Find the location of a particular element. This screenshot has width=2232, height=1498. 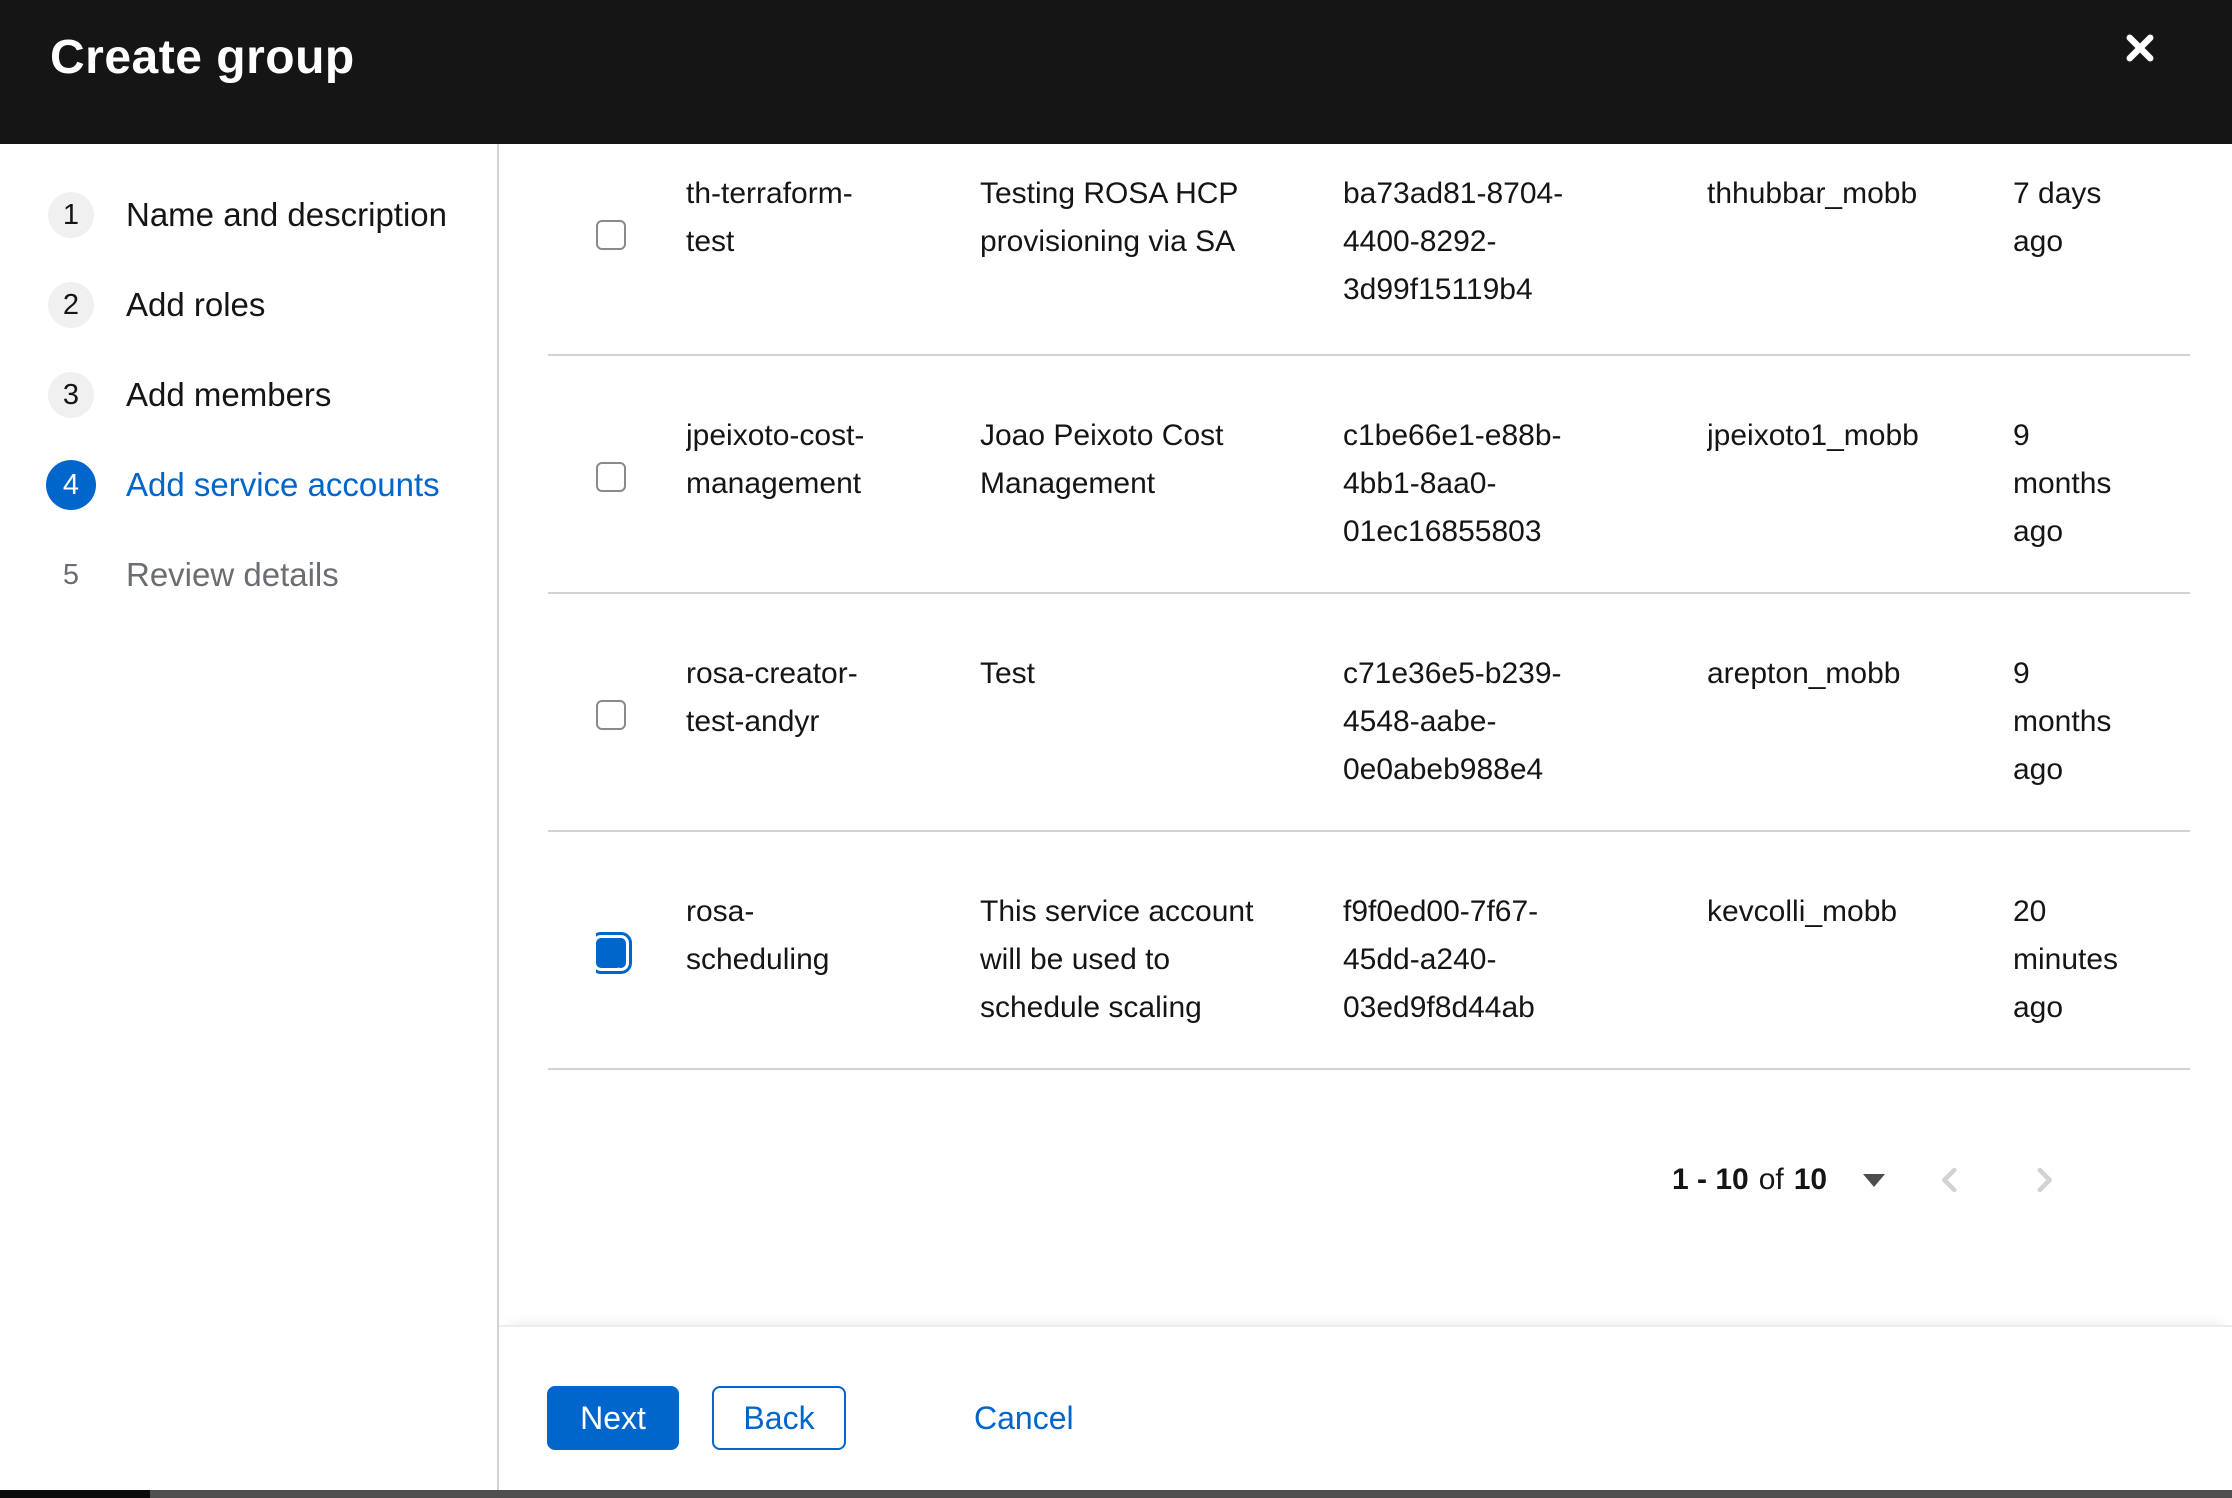

cell-owner: jpeixoto1_mobb is located at coordinates (1813, 435).